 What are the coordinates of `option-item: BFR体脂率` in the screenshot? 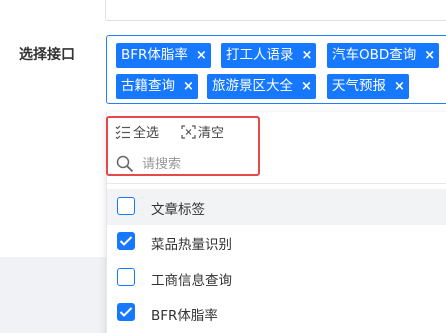 It's located at (276, 313).